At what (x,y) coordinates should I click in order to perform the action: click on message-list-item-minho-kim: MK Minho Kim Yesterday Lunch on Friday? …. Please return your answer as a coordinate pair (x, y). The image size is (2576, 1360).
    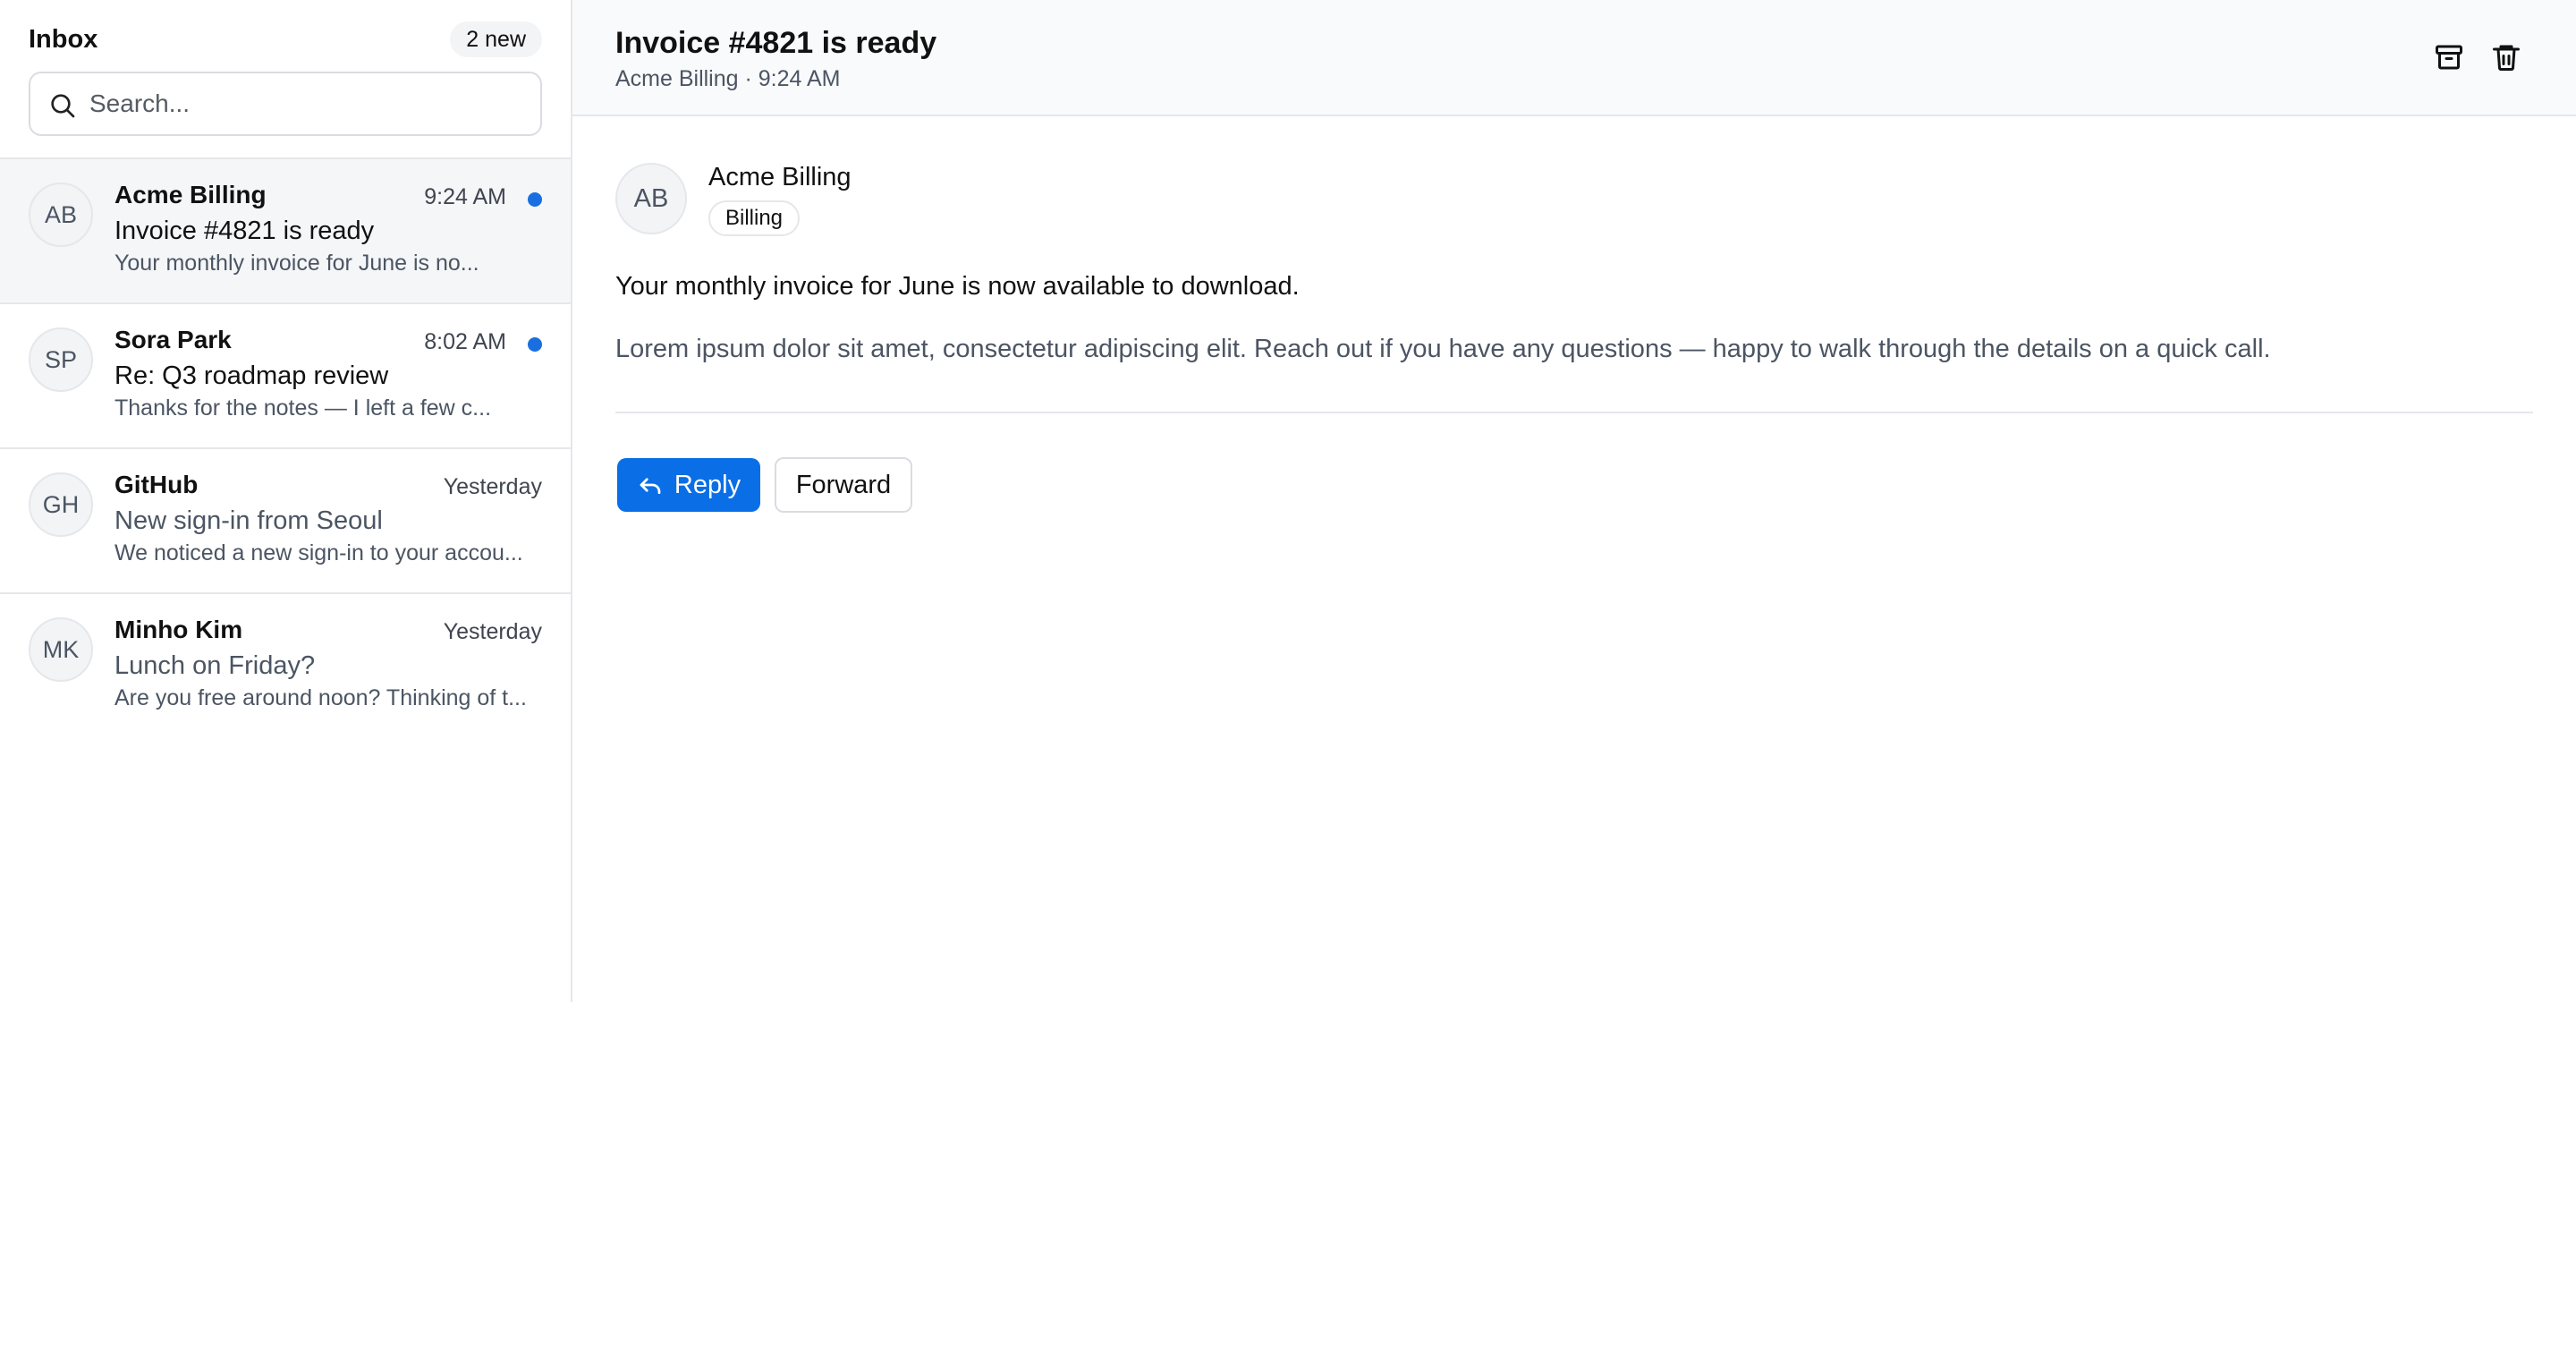
    Looking at the image, I should click on (285, 666).